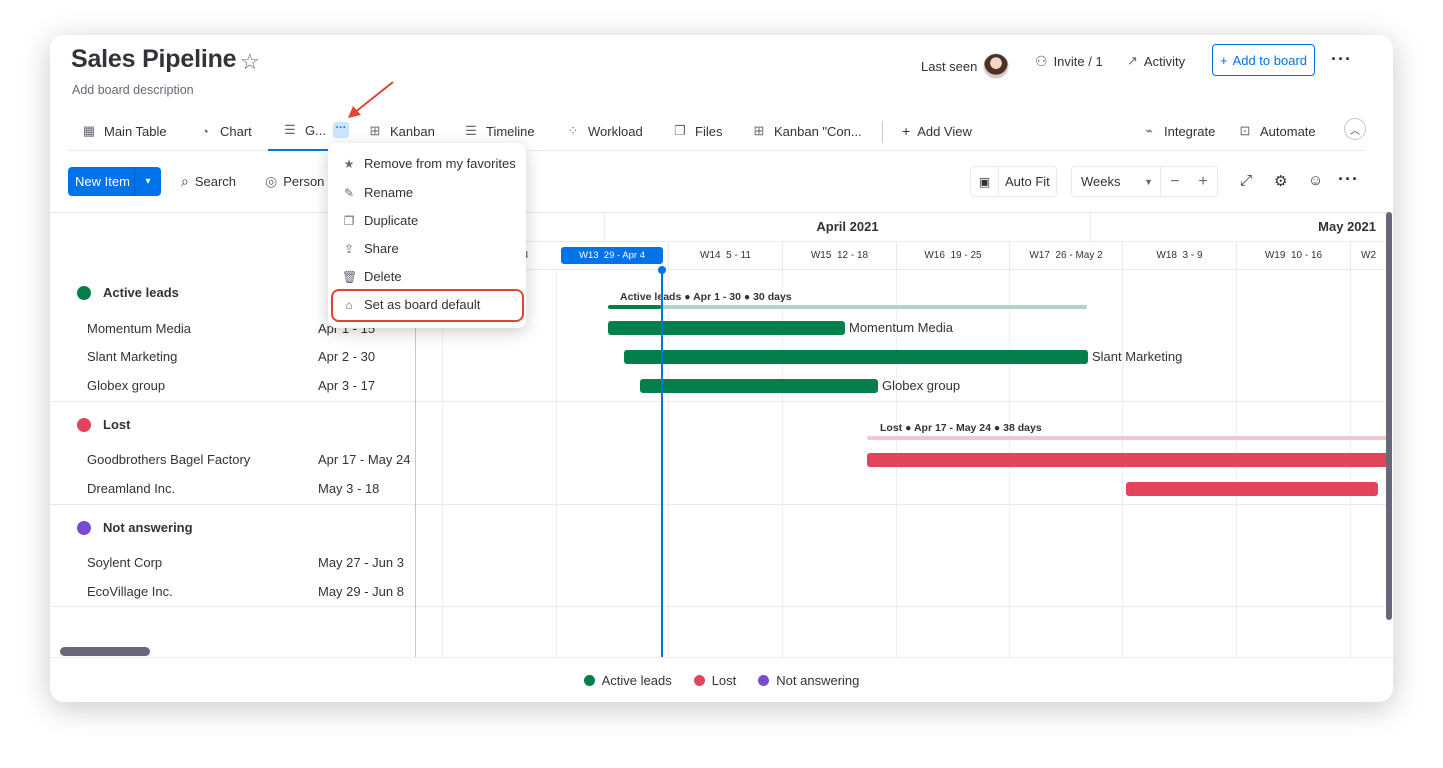  I want to click on today-marker-dot, so click(662, 270).